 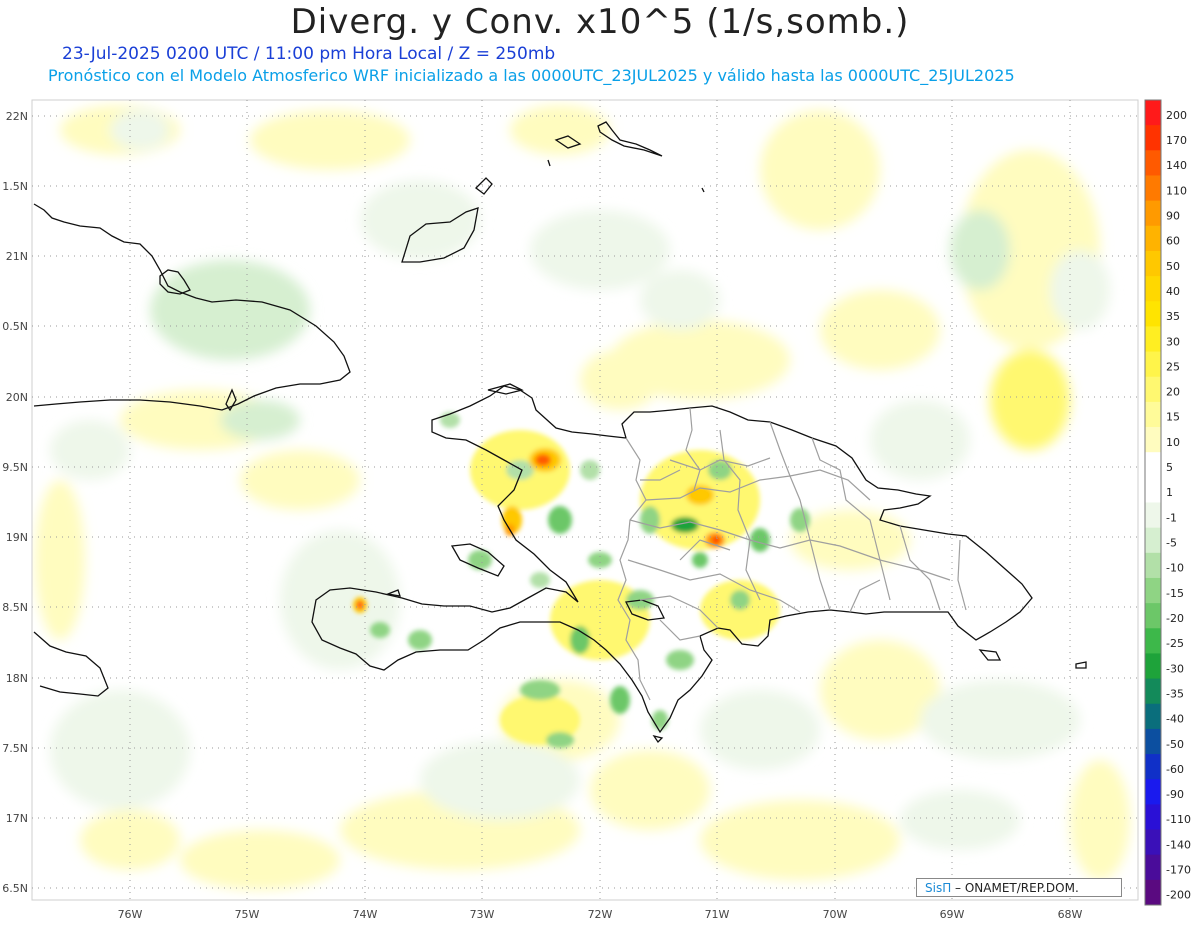 I want to click on colorbar-label: 15, so click(x=1173, y=417).